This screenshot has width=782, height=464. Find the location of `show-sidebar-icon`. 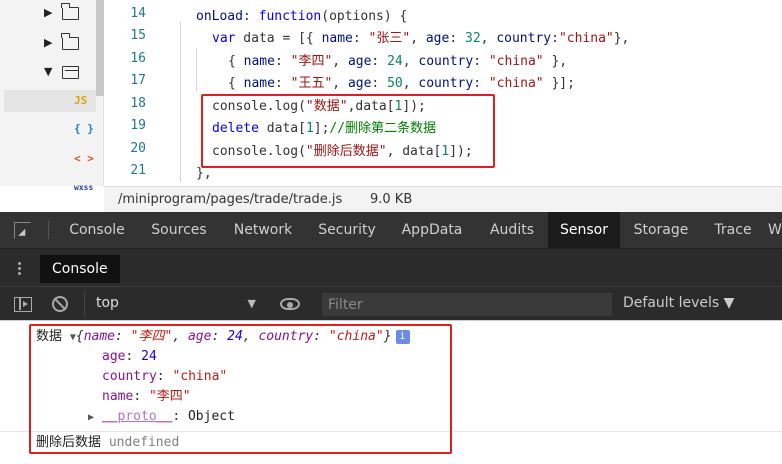

show-sidebar-icon is located at coordinates (23, 304).